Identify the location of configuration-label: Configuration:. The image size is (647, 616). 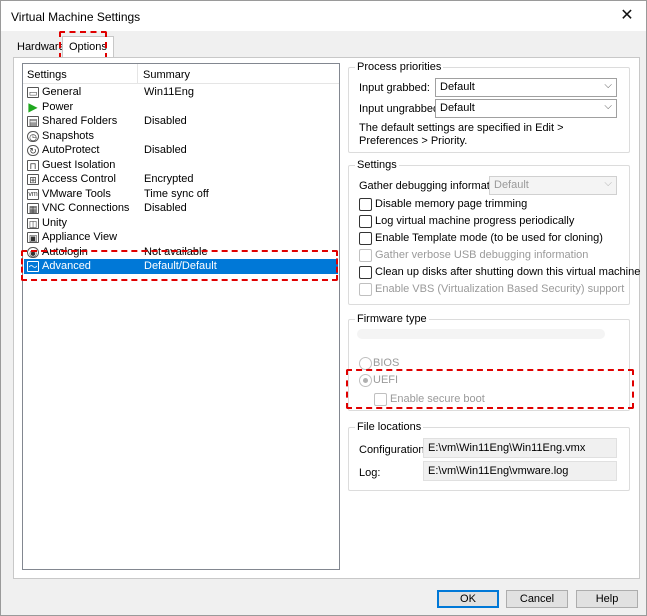
(393, 450).